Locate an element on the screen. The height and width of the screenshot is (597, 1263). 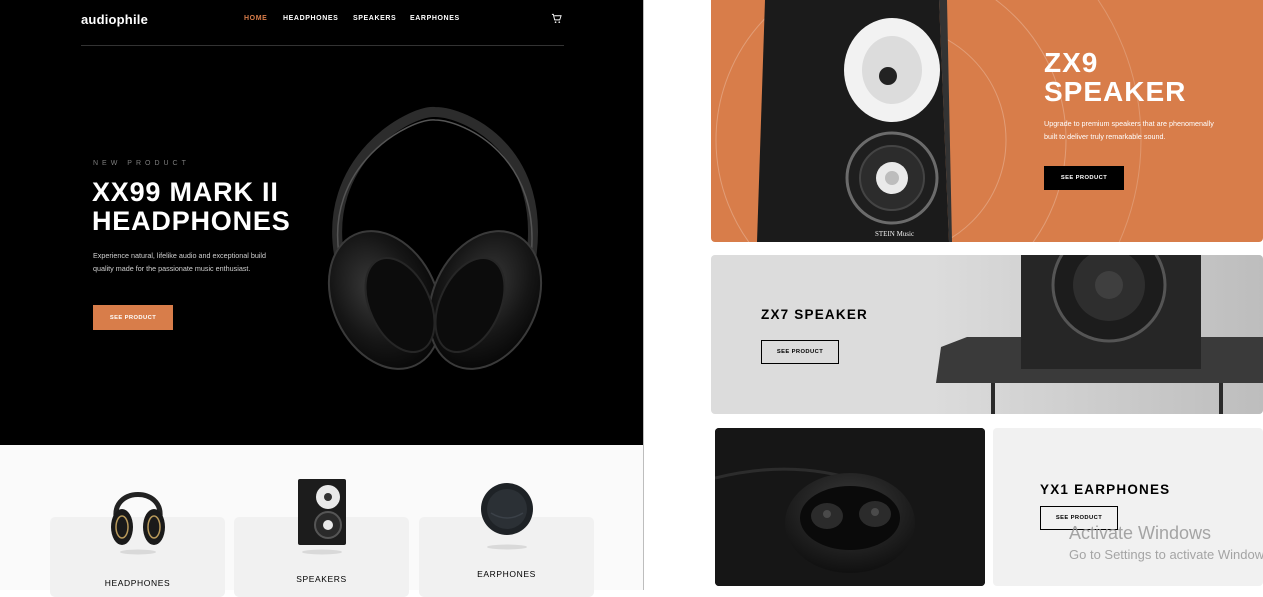
nav-home: HOME is located at coordinates (255, 18).